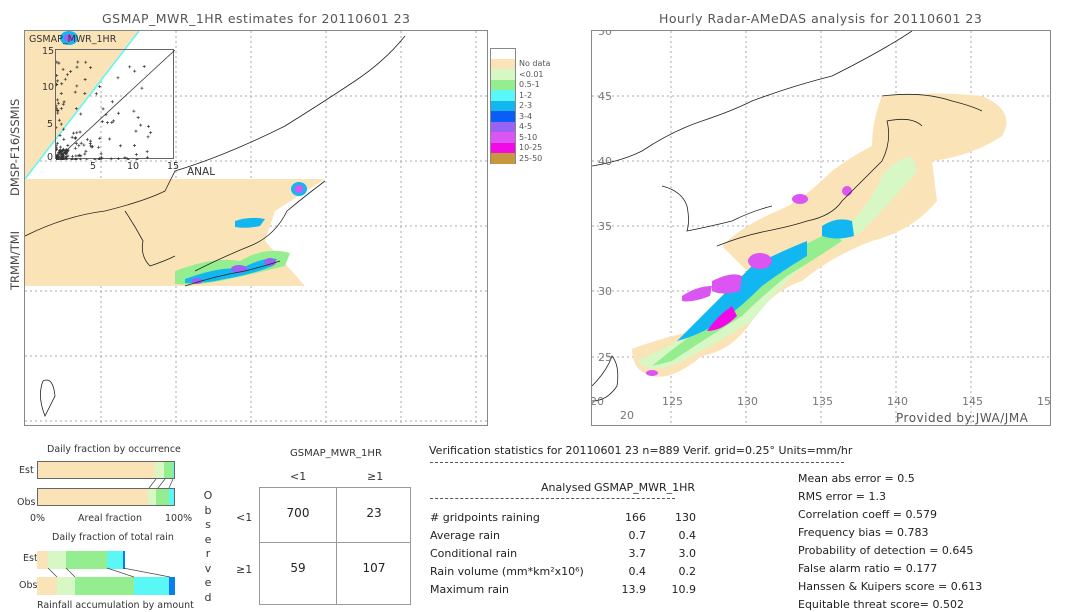 This screenshot has width=1080, height=612. I want to click on lat-tick: 30, so click(605, 291).